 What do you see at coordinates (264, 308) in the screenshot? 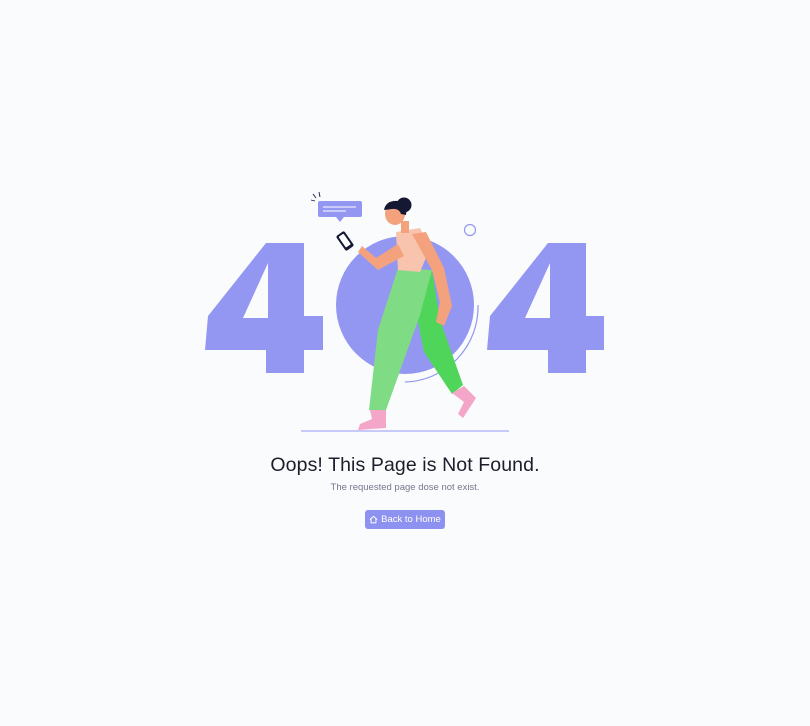
I see `digit-four-left` at bounding box center [264, 308].